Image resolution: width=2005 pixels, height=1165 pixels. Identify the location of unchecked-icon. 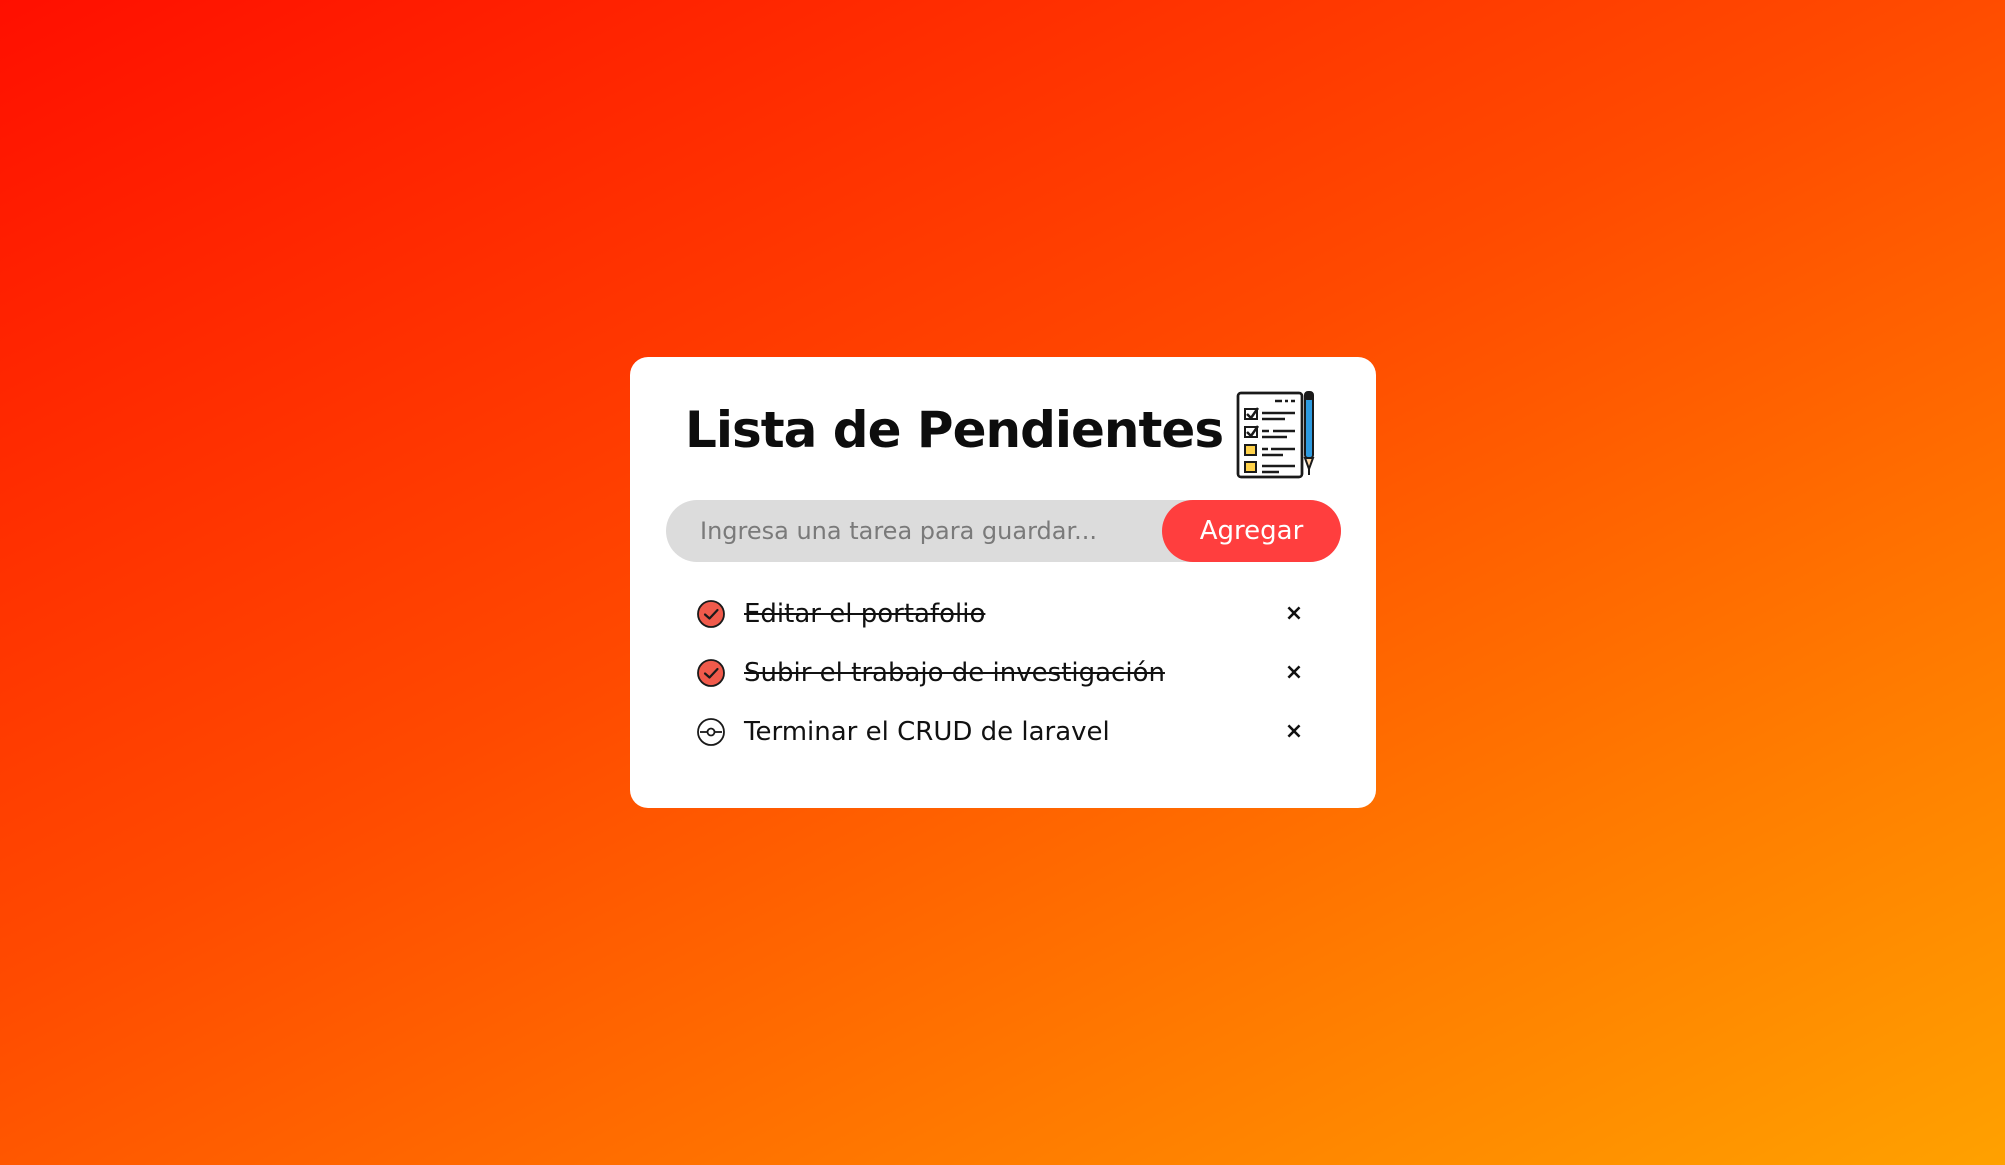
(711, 732).